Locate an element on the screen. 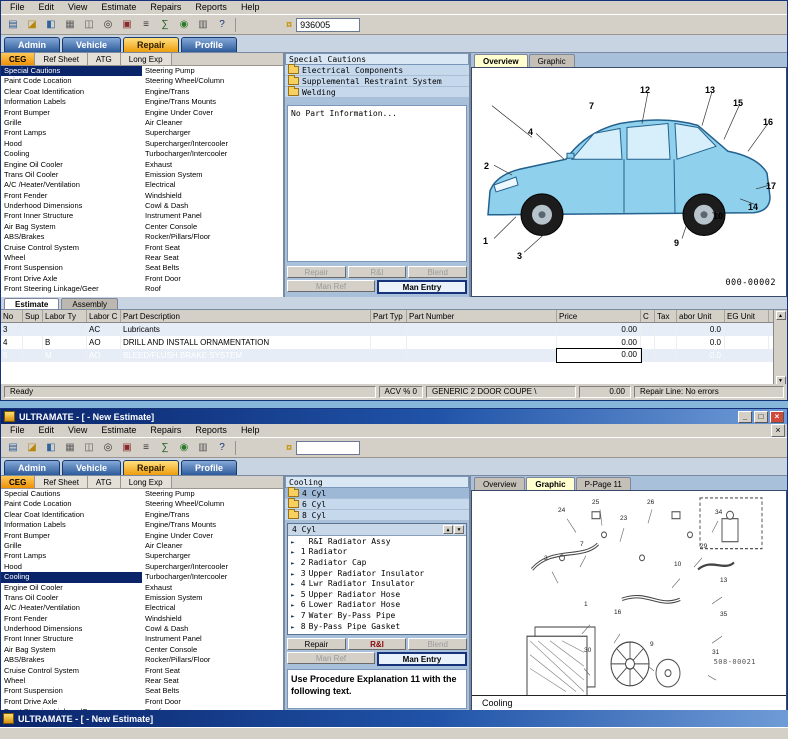  table-header-cell: Labor C is located at coordinates (104, 316).